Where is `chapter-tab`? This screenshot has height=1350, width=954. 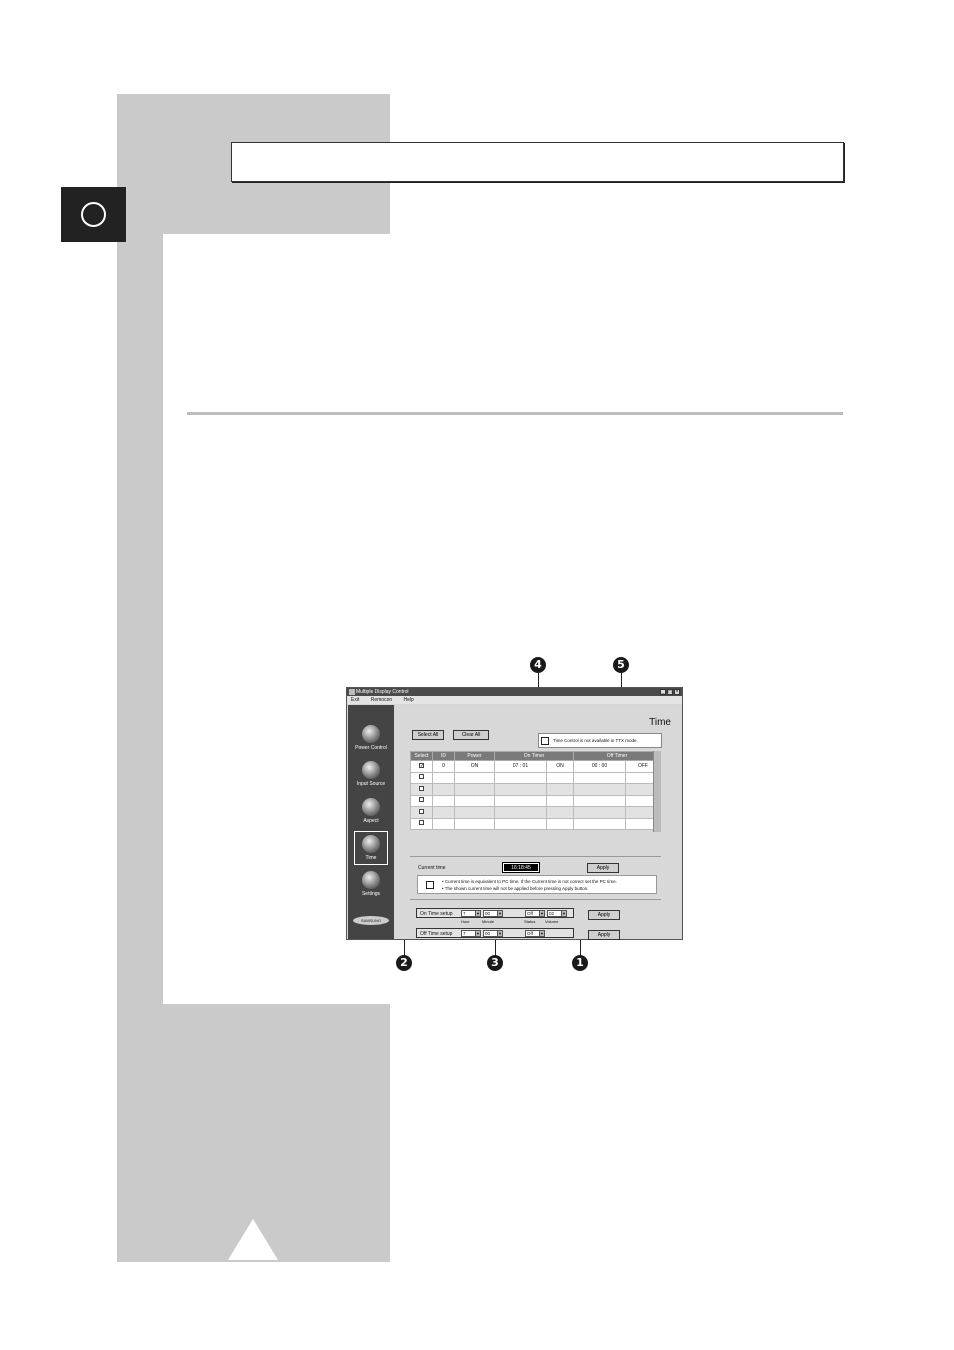 chapter-tab is located at coordinates (93, 214).